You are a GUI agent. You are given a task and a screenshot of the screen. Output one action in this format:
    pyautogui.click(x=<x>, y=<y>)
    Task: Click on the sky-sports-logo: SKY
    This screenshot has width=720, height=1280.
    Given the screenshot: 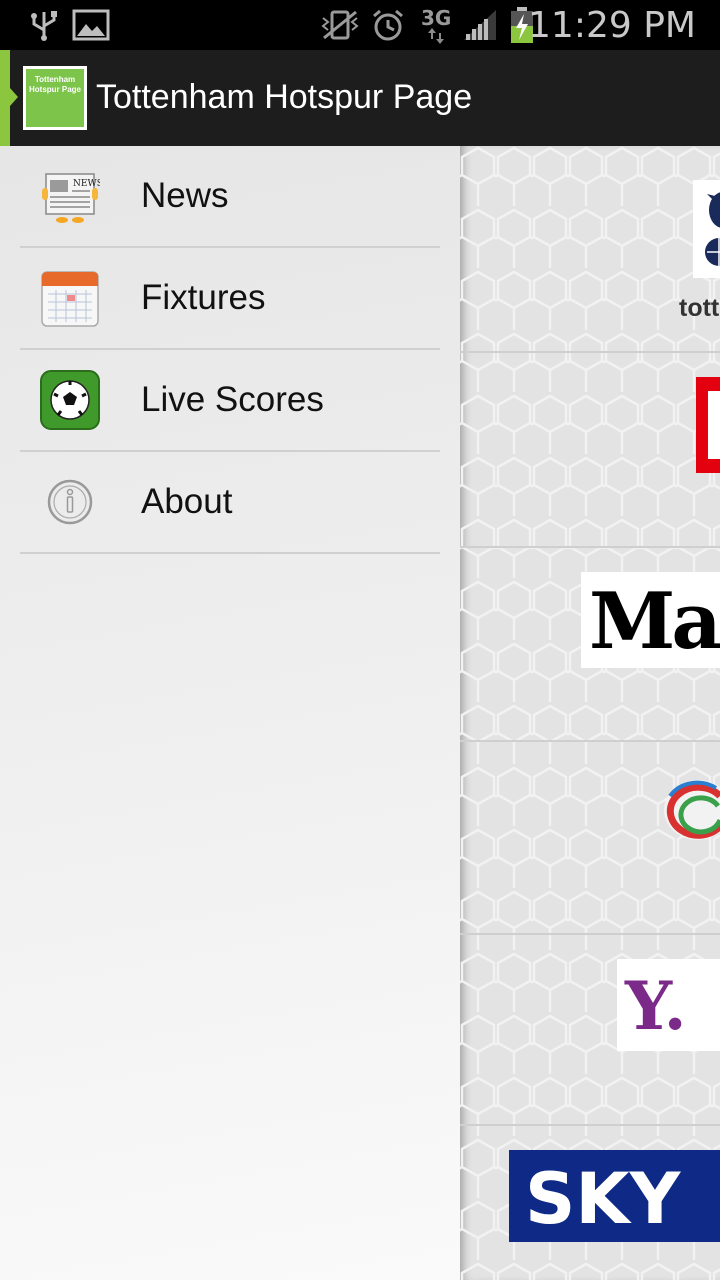 What is the action you would take?
    pyautogui.click(x=614, y=1196)
    